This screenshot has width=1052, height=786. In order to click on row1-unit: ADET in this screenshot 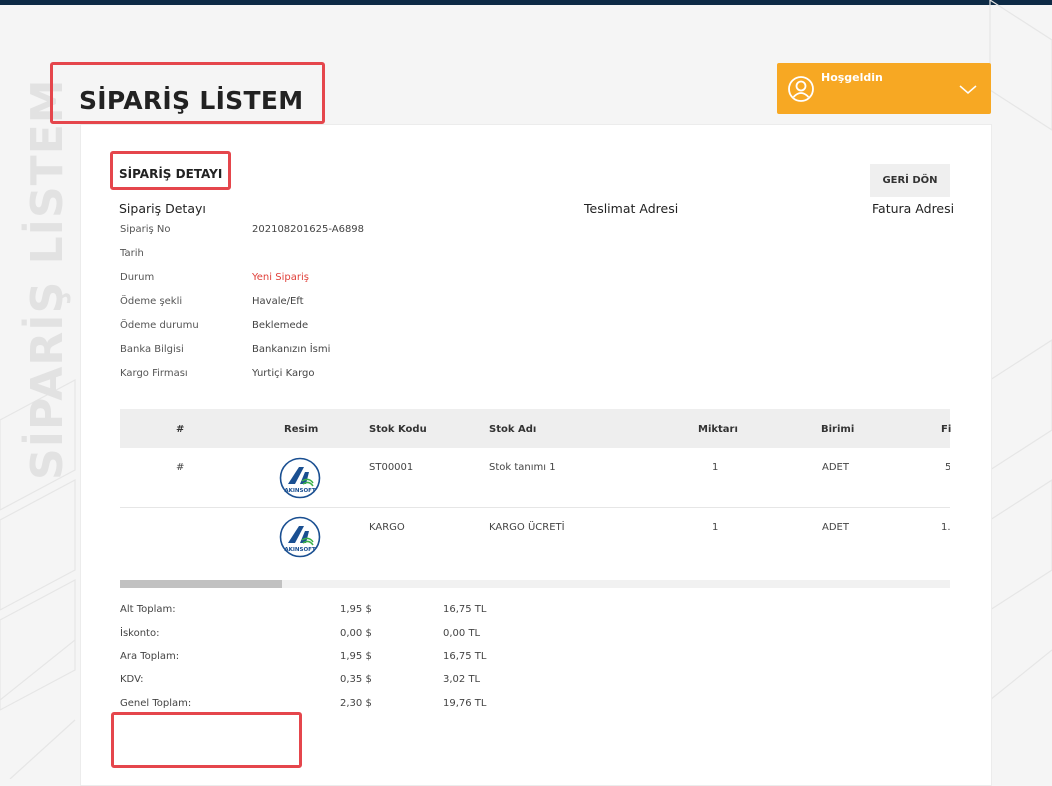, I will do `click(835, 467)`.